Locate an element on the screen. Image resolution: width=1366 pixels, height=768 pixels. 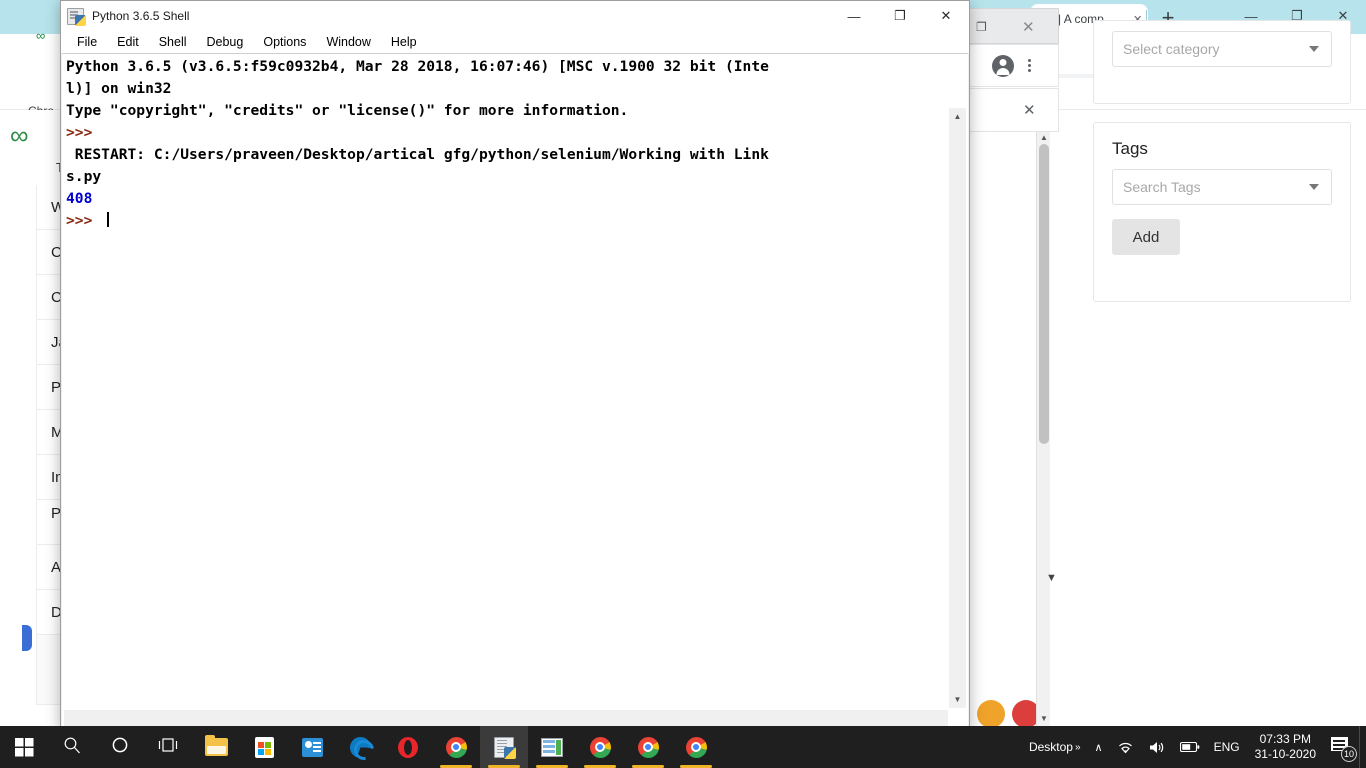
shell-minimize-button: — is located at coordinates (854, 16).